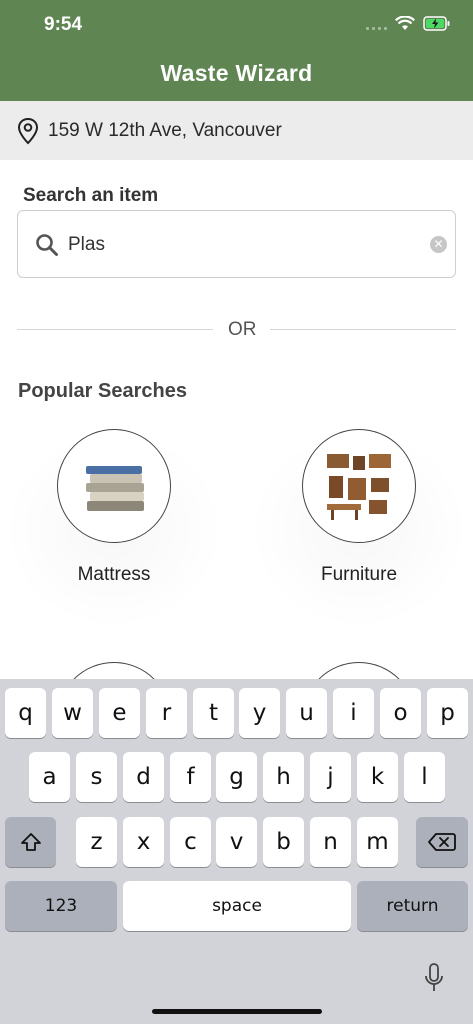  I want to click on key: x, so click(143, 842).